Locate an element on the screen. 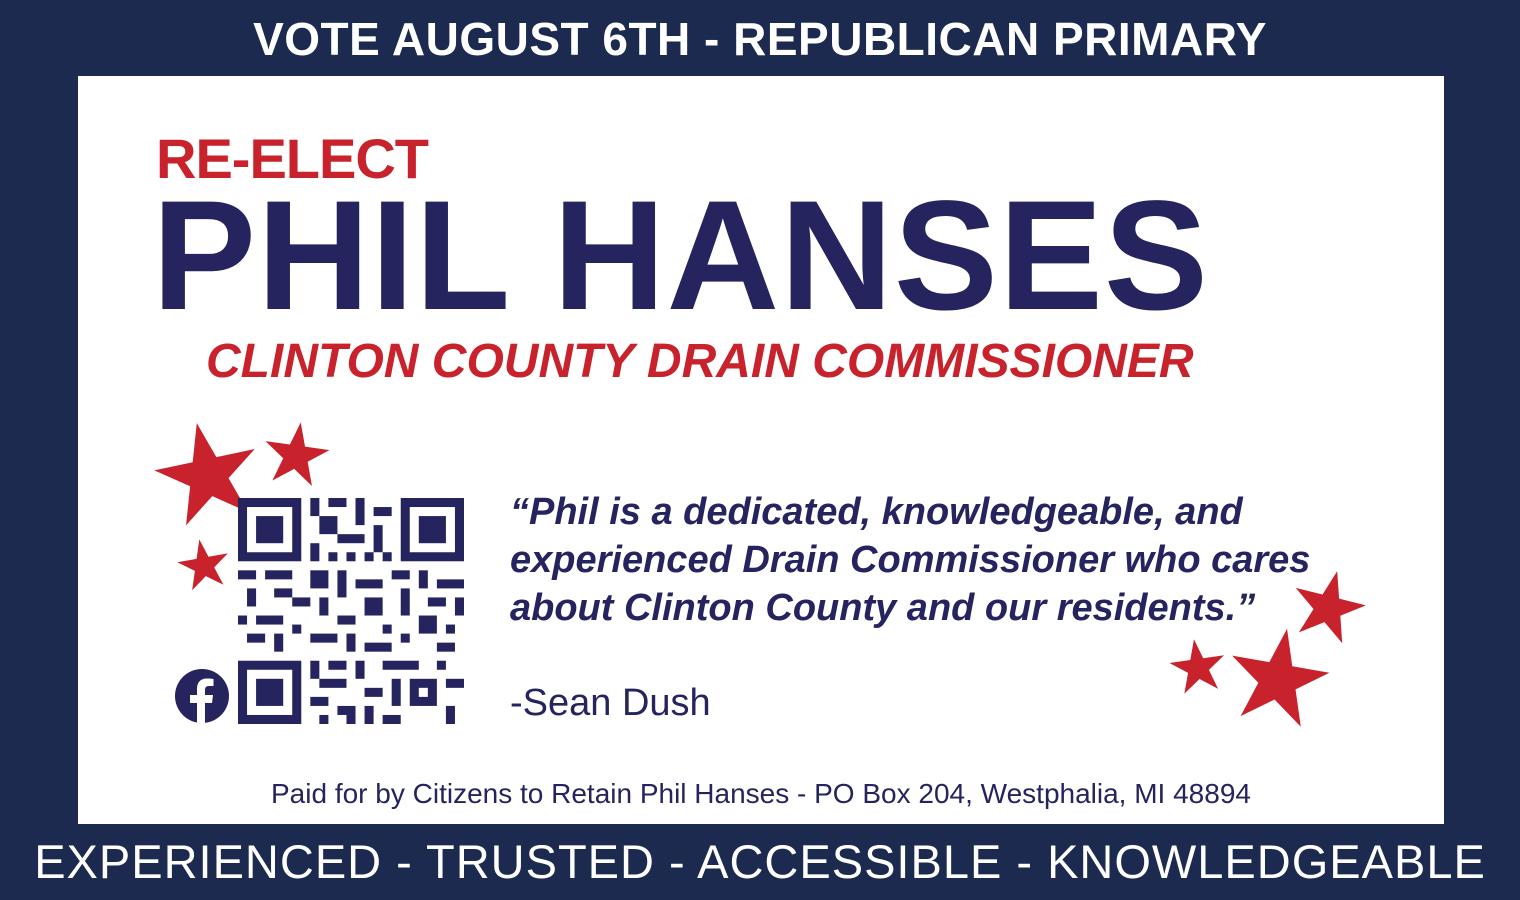 This screenshot has height=900, width=1520. qr-code-icon is located at coordinates (351, 611).